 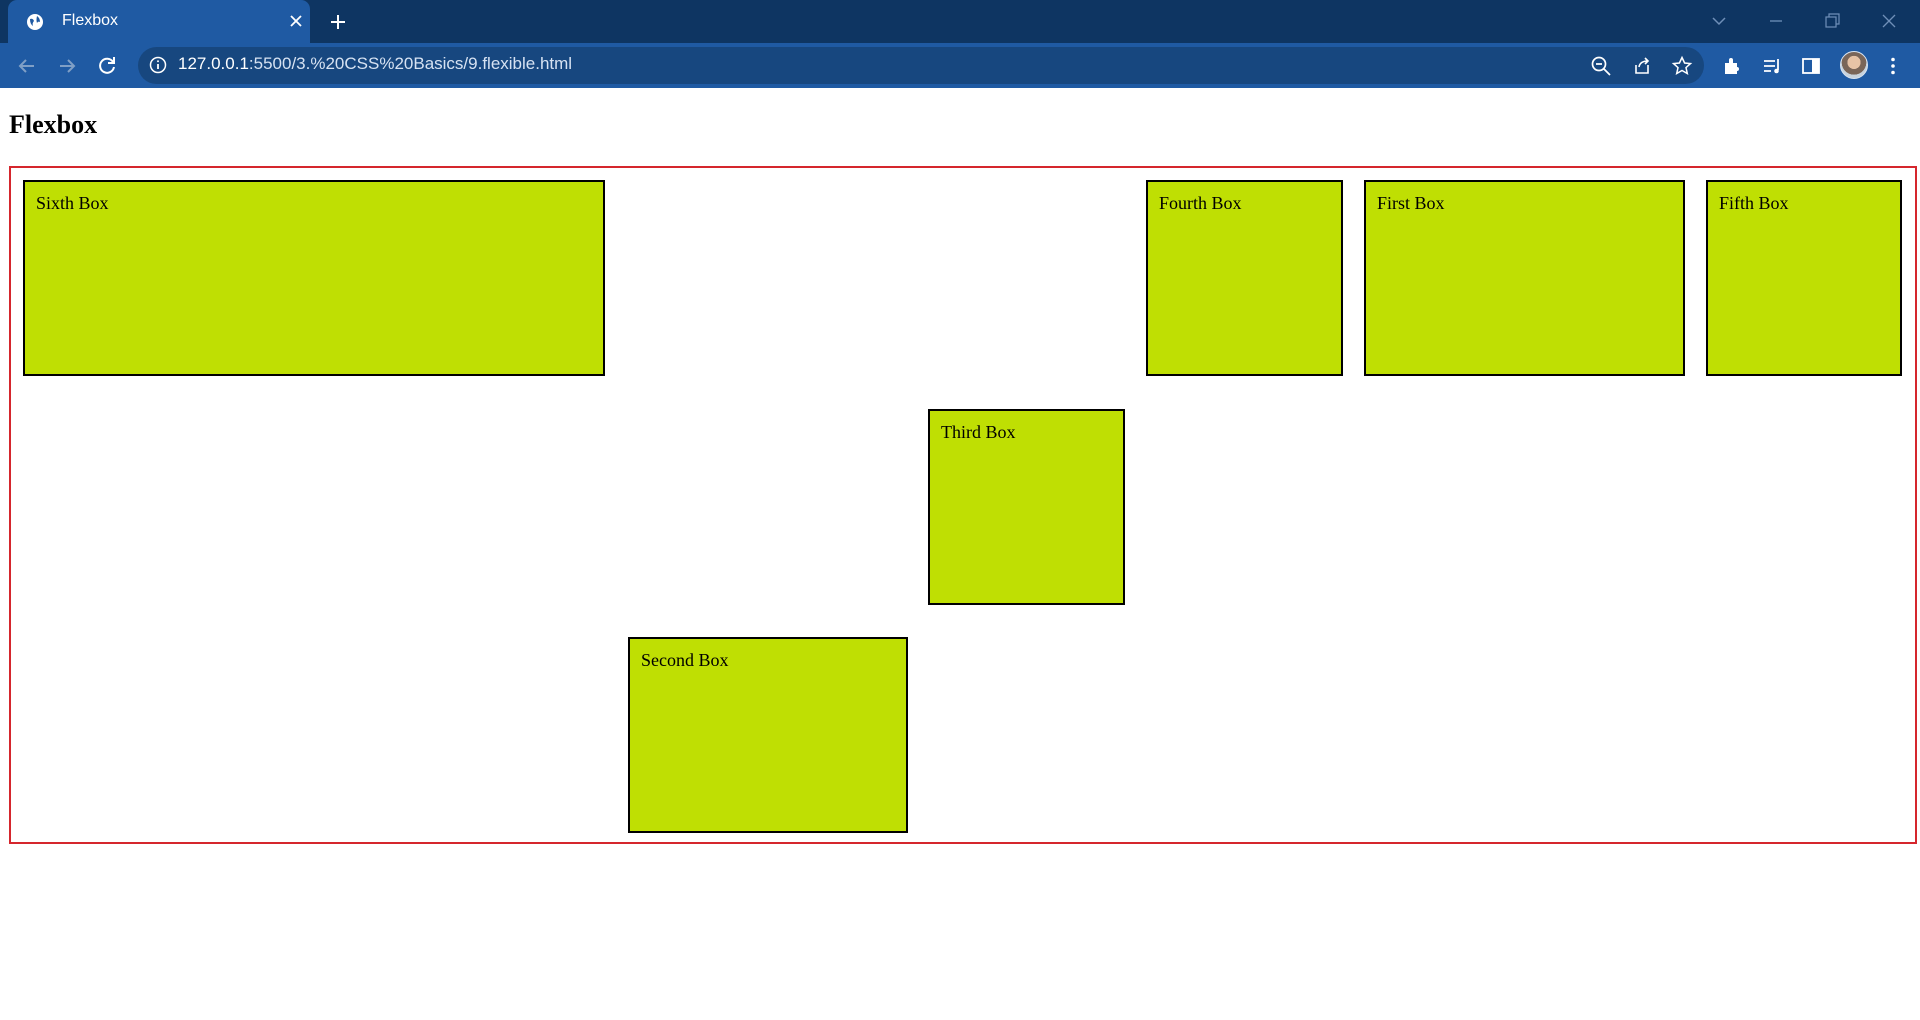 I want to click on plus-icon, so click(x=338, y=22).